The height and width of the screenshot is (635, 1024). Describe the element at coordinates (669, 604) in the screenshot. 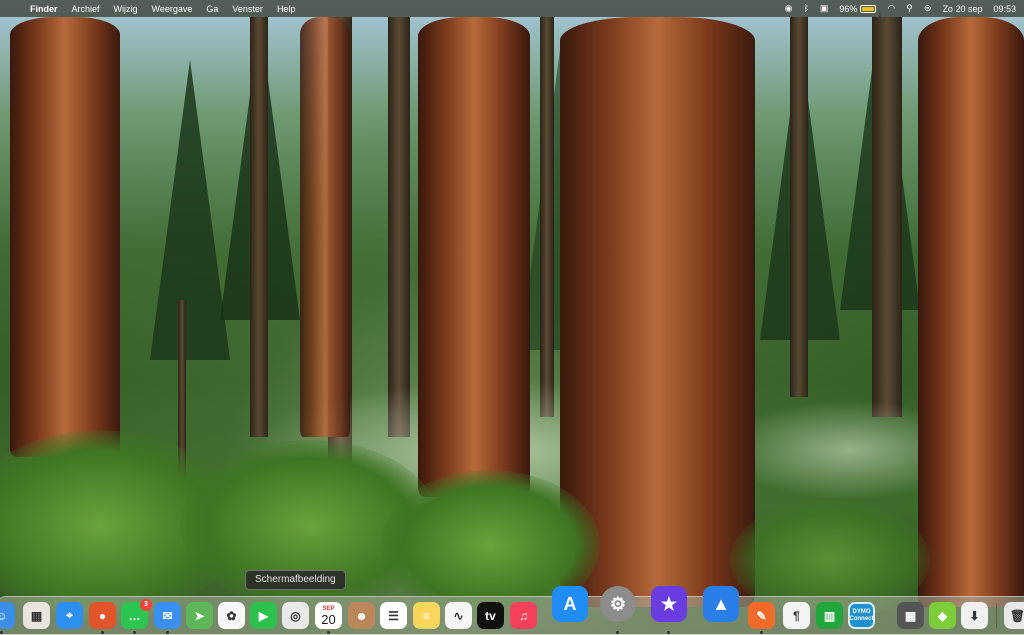

I see `imovie-icon: ★` at that location.